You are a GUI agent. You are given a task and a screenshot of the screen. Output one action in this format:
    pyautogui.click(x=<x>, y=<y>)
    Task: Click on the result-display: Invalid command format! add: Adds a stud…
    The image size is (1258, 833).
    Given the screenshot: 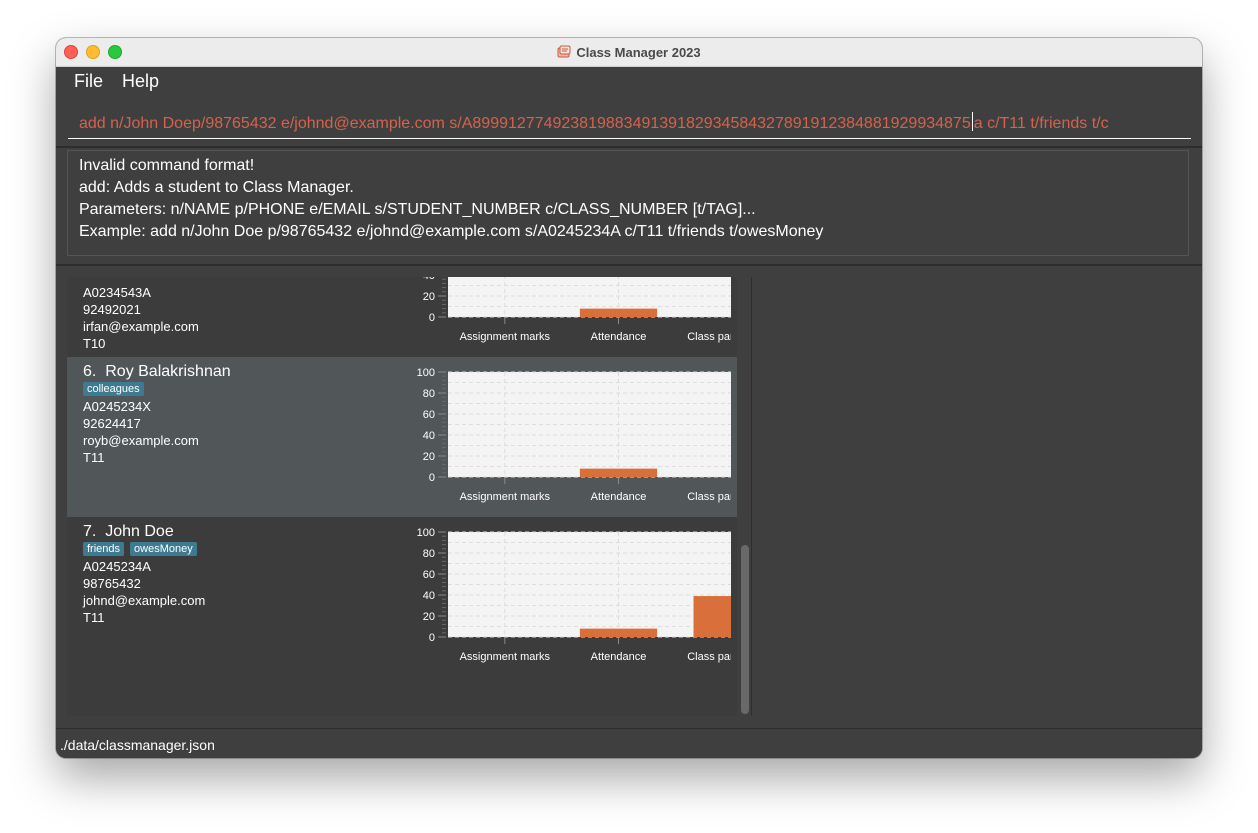 What is the action you would take?
    pyautogui.click(x=628, y=203)
    